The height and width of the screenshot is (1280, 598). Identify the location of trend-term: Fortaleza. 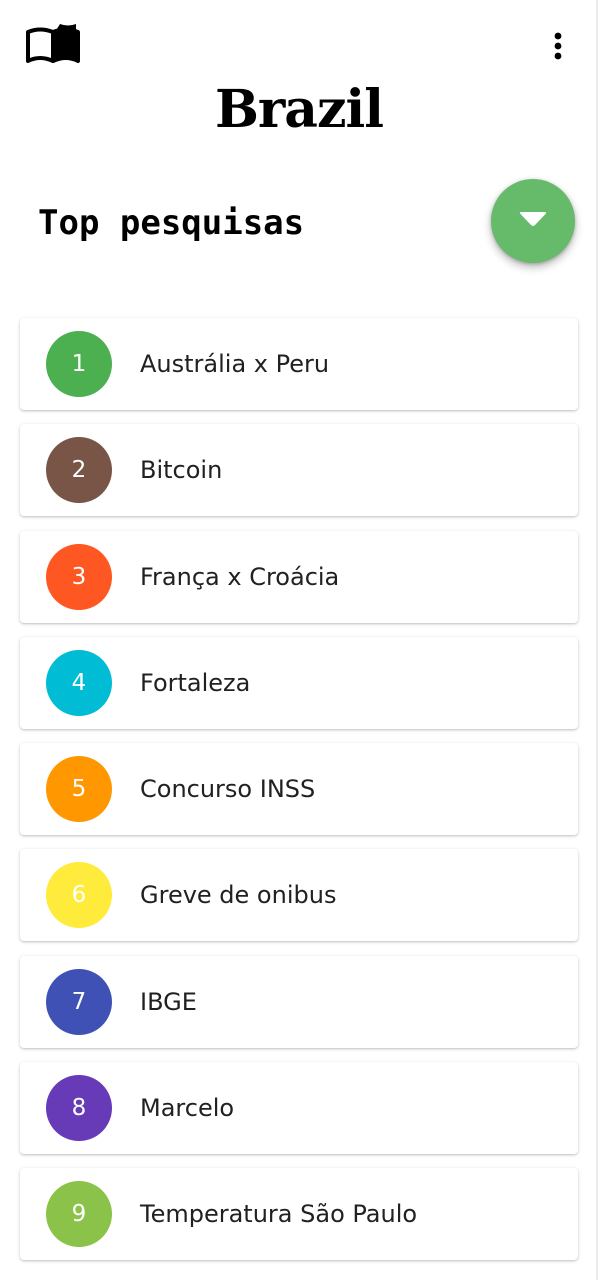
(195, 682).